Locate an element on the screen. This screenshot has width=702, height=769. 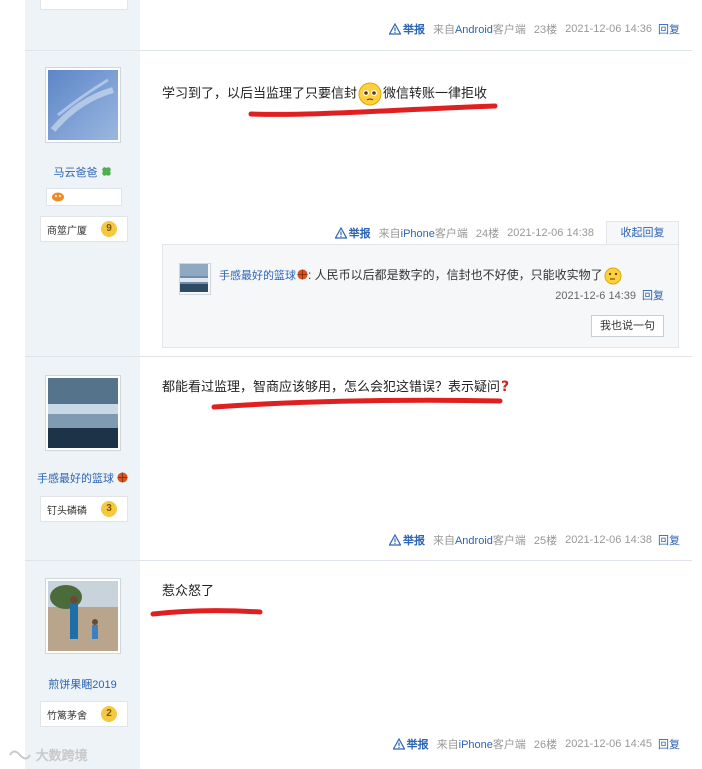
prev-user-badge is located at coordinates (84, 5).